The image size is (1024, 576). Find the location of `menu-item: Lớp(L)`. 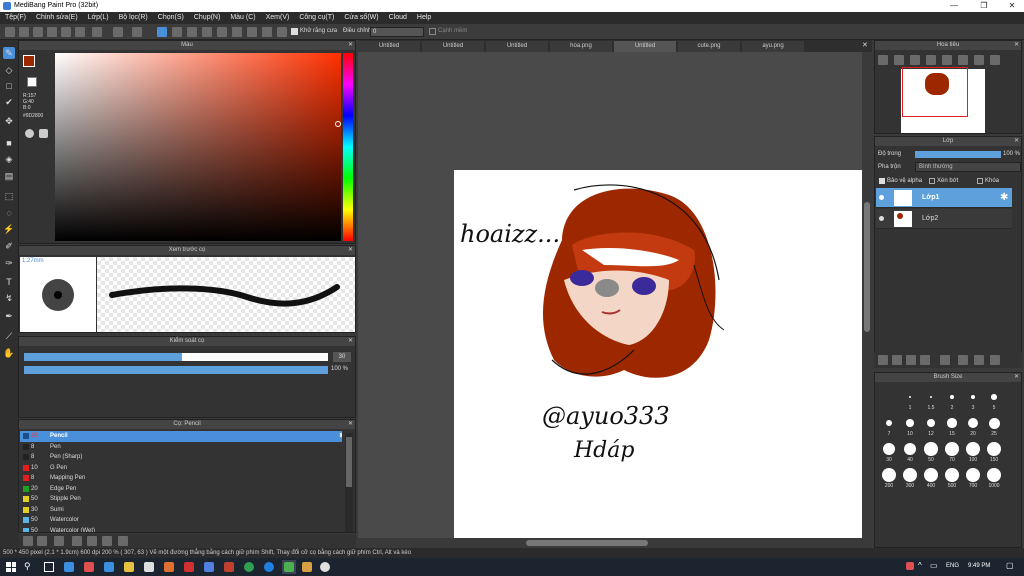

menu-item: Lớp(L) is located at coordinates (98, 18).